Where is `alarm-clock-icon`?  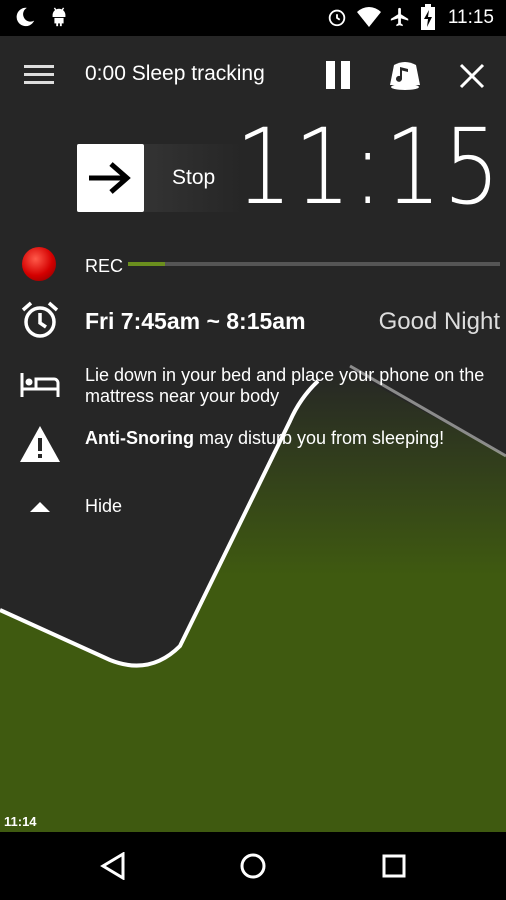 alarm-clock-icon is located at coordinates (40, 320).